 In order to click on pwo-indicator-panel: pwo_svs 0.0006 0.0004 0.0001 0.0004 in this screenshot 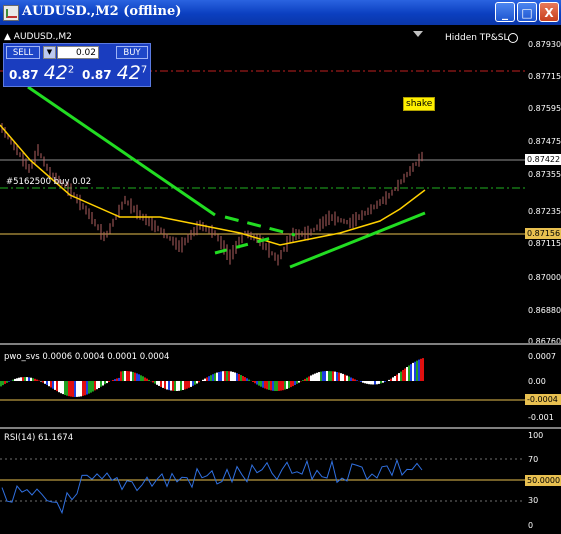, I will do `click(262, 386)`.